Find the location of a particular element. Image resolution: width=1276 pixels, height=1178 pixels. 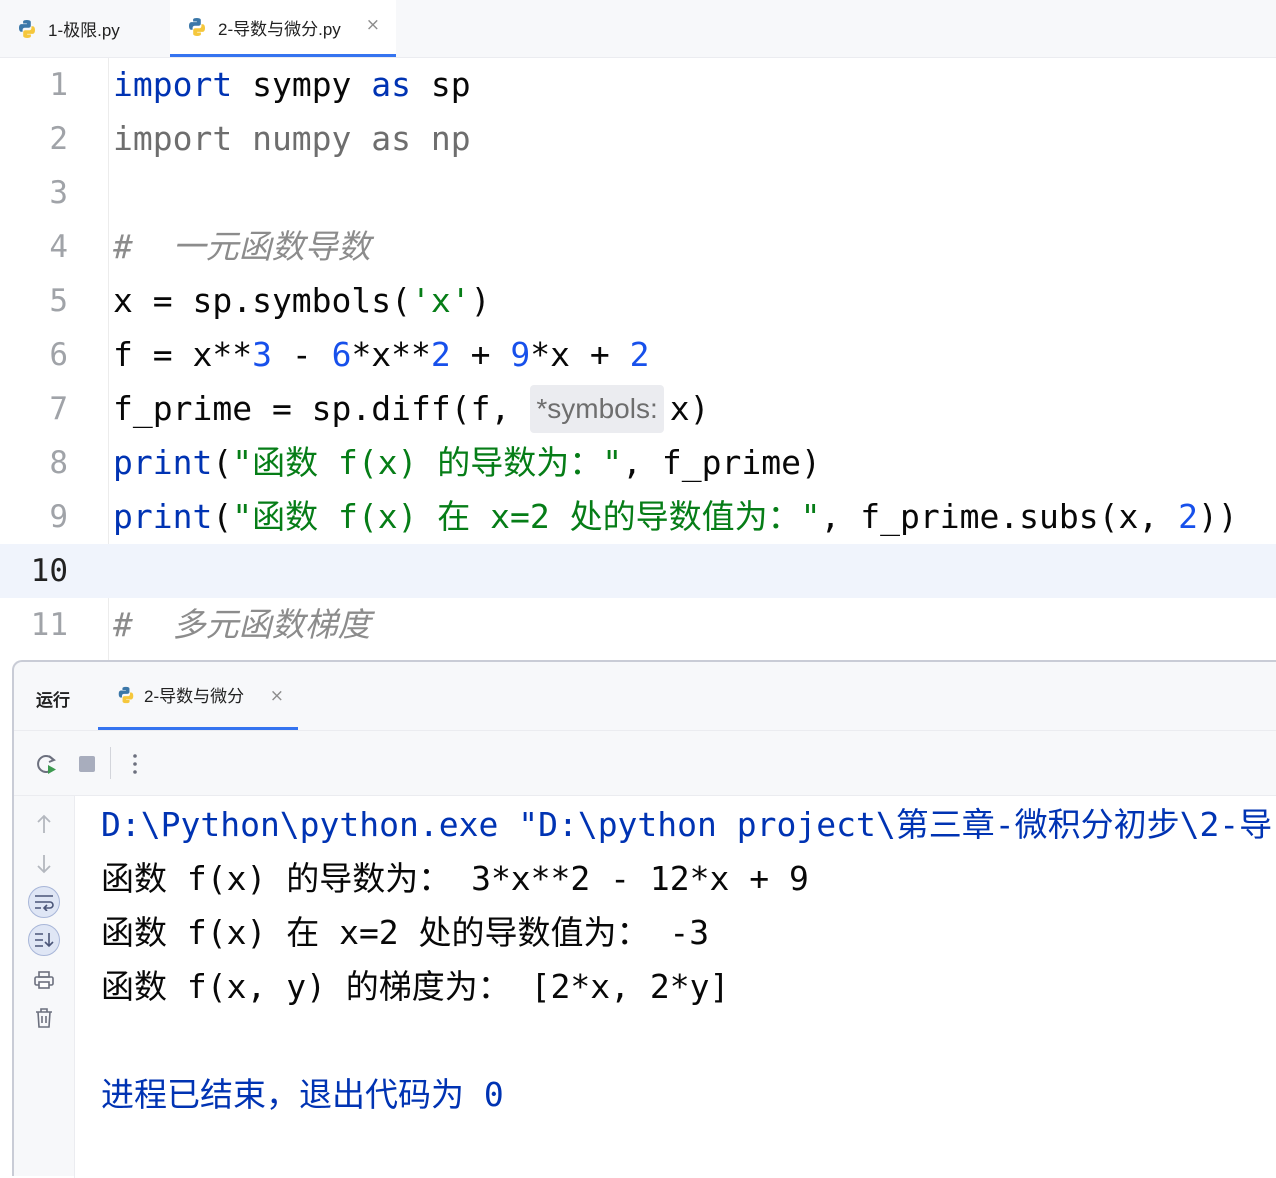

print-button is located at coordinates (44, 980).